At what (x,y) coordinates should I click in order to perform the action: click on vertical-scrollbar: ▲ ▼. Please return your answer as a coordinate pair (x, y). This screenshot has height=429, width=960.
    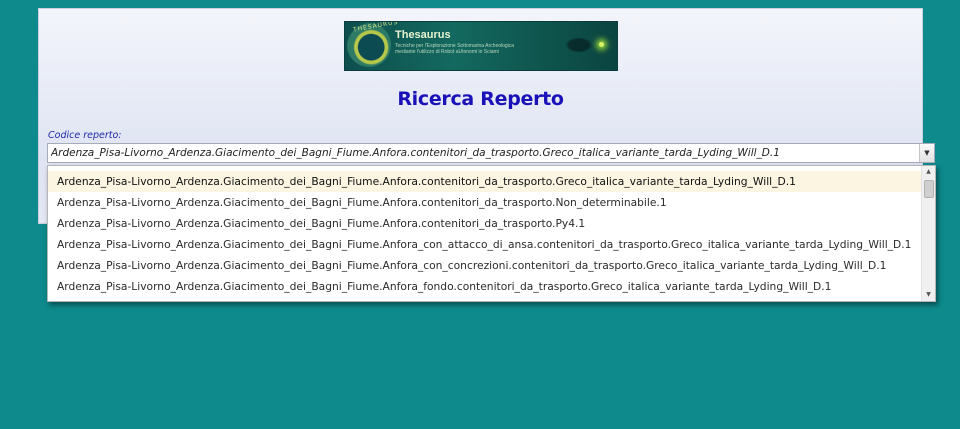
    Looking at the image, I should click on (928, 233).